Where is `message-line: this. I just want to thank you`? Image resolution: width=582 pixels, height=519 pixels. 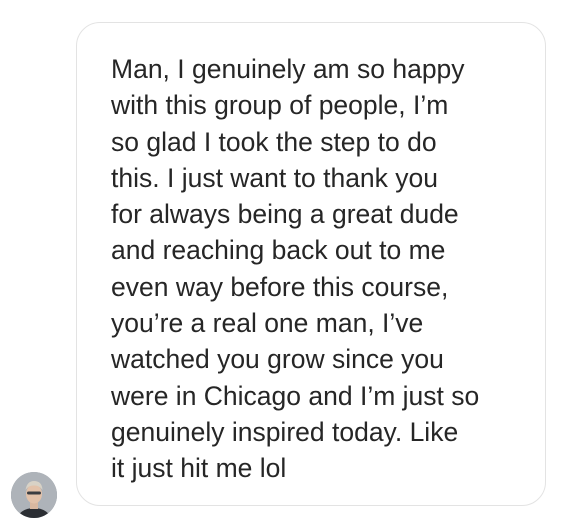
message-line: this. I just want to thank you is located at coordinates (275, 177).